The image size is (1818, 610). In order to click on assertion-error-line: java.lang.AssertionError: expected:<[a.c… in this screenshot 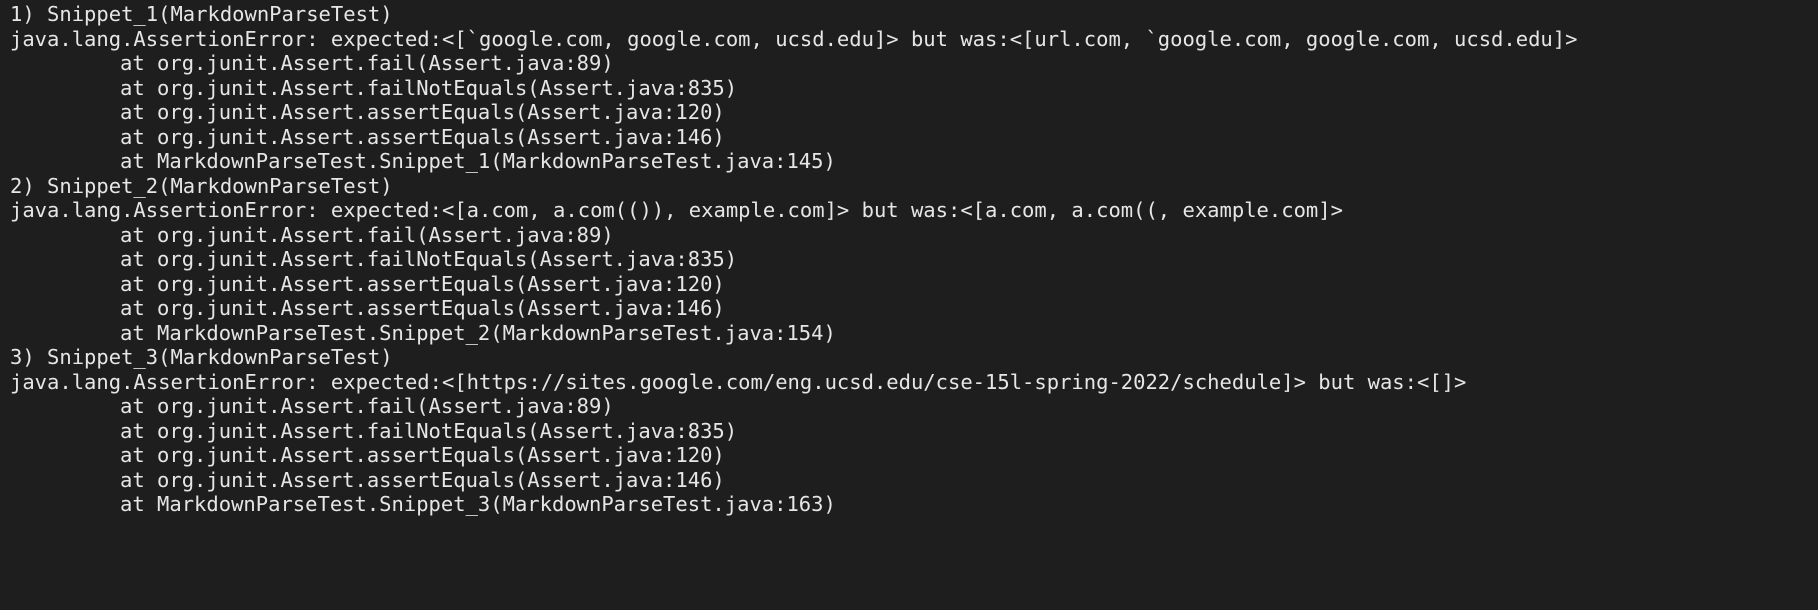, I will do `click(676, 210)`.